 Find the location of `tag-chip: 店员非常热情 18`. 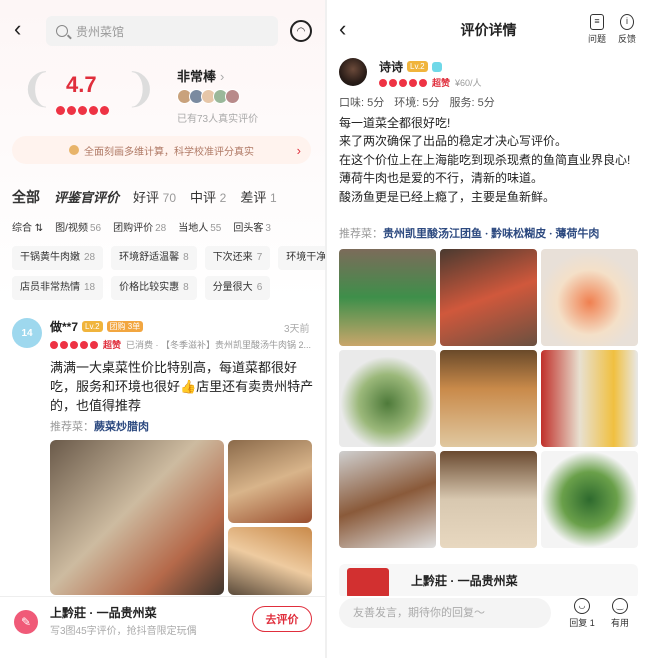

tag-chip: 店员非常热情 18 is located at coordinates (58, 288).